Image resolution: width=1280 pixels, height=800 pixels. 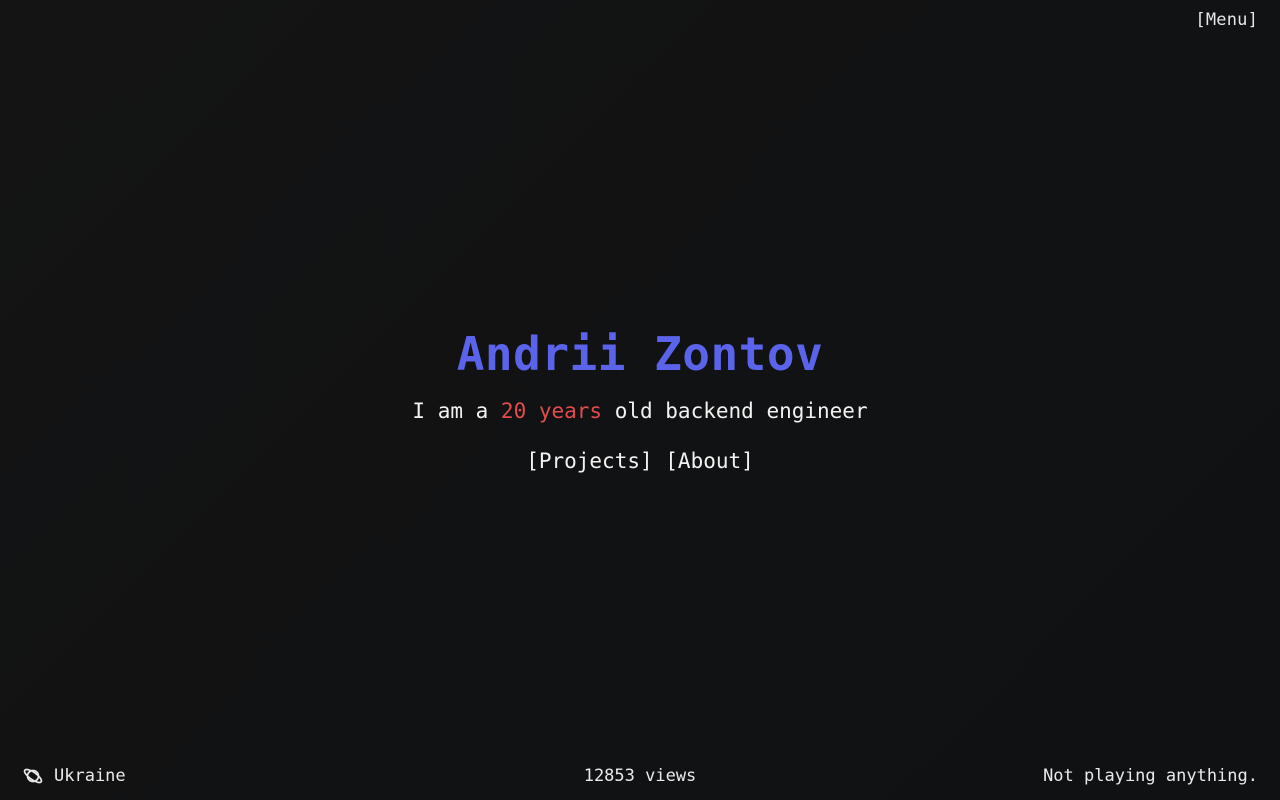 What do you see at coordinates (1150, 776) in the screenshot?
I see `now-playing-status: Not playing anything.` at bounding box center [1150, 776].